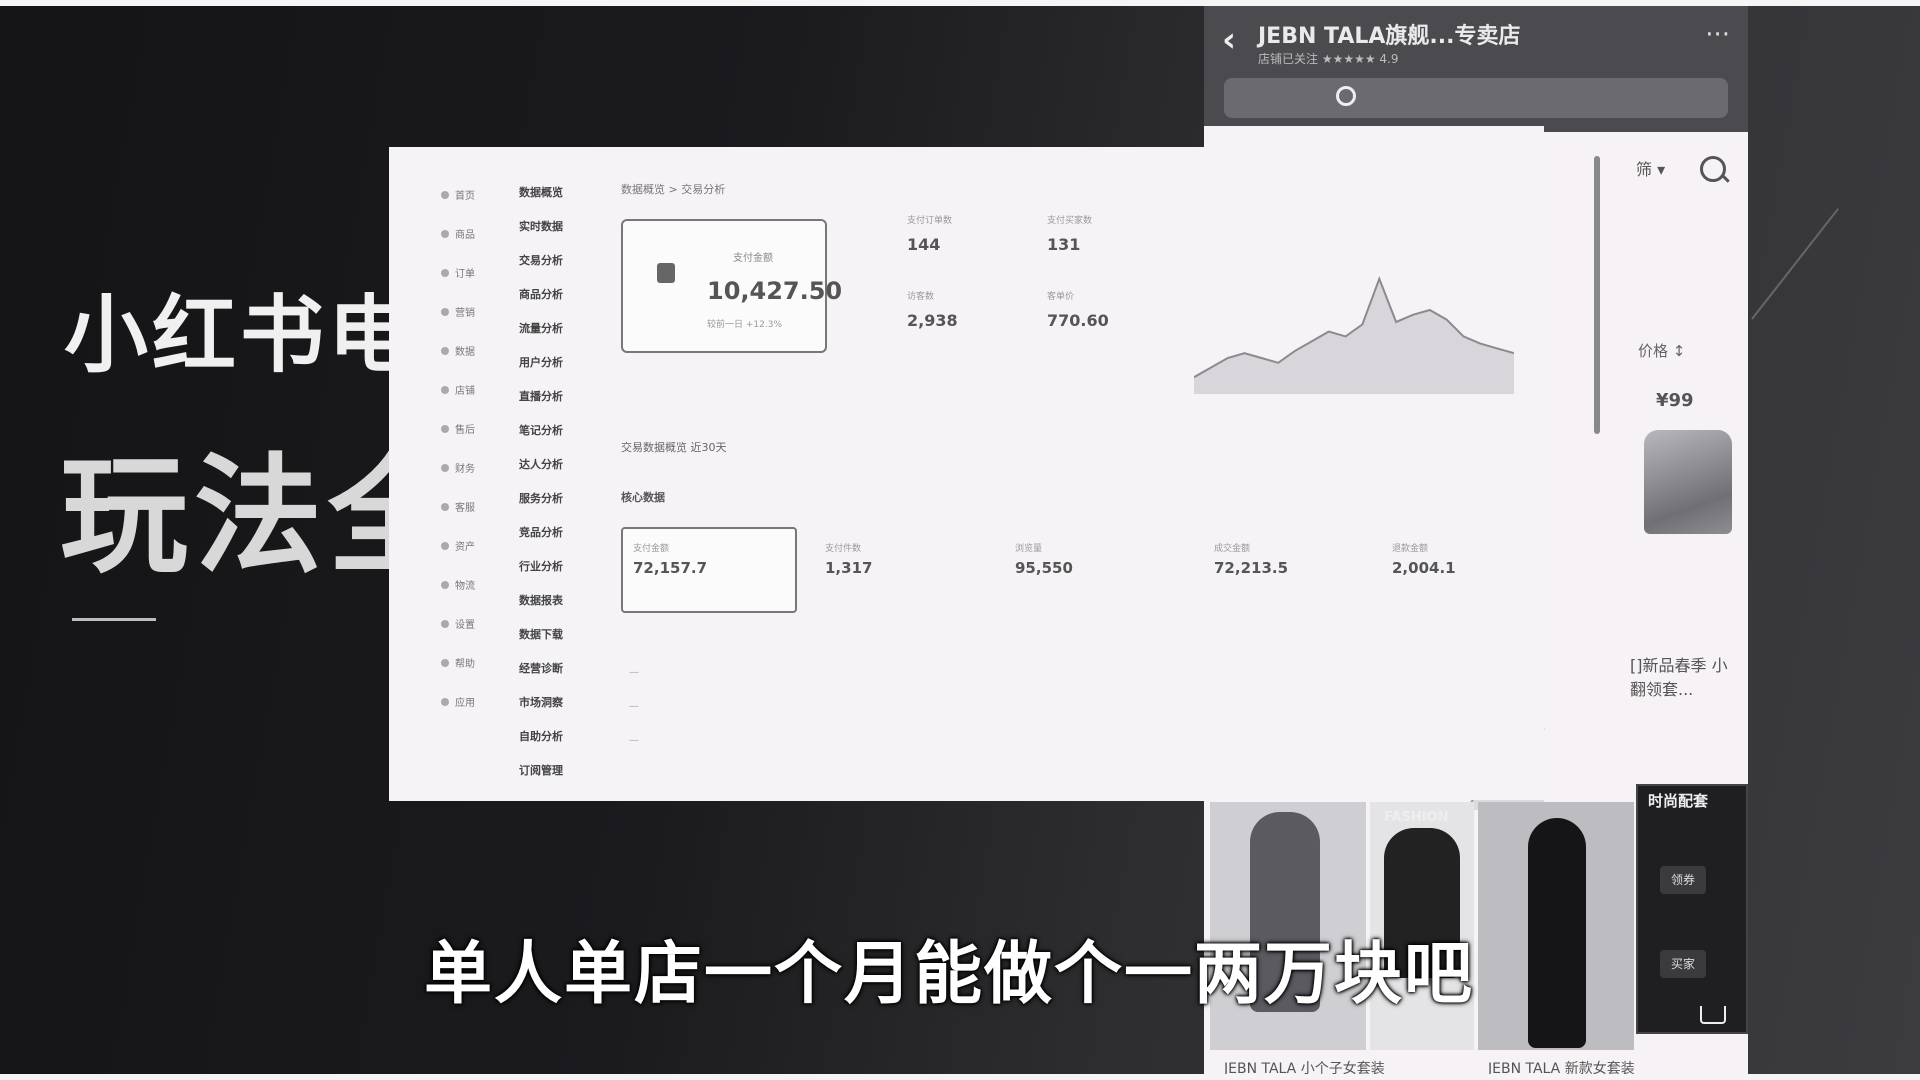 This screenshot has height=1080, width=1920. I want to click on nav-item: 首页, so click(458, 194).